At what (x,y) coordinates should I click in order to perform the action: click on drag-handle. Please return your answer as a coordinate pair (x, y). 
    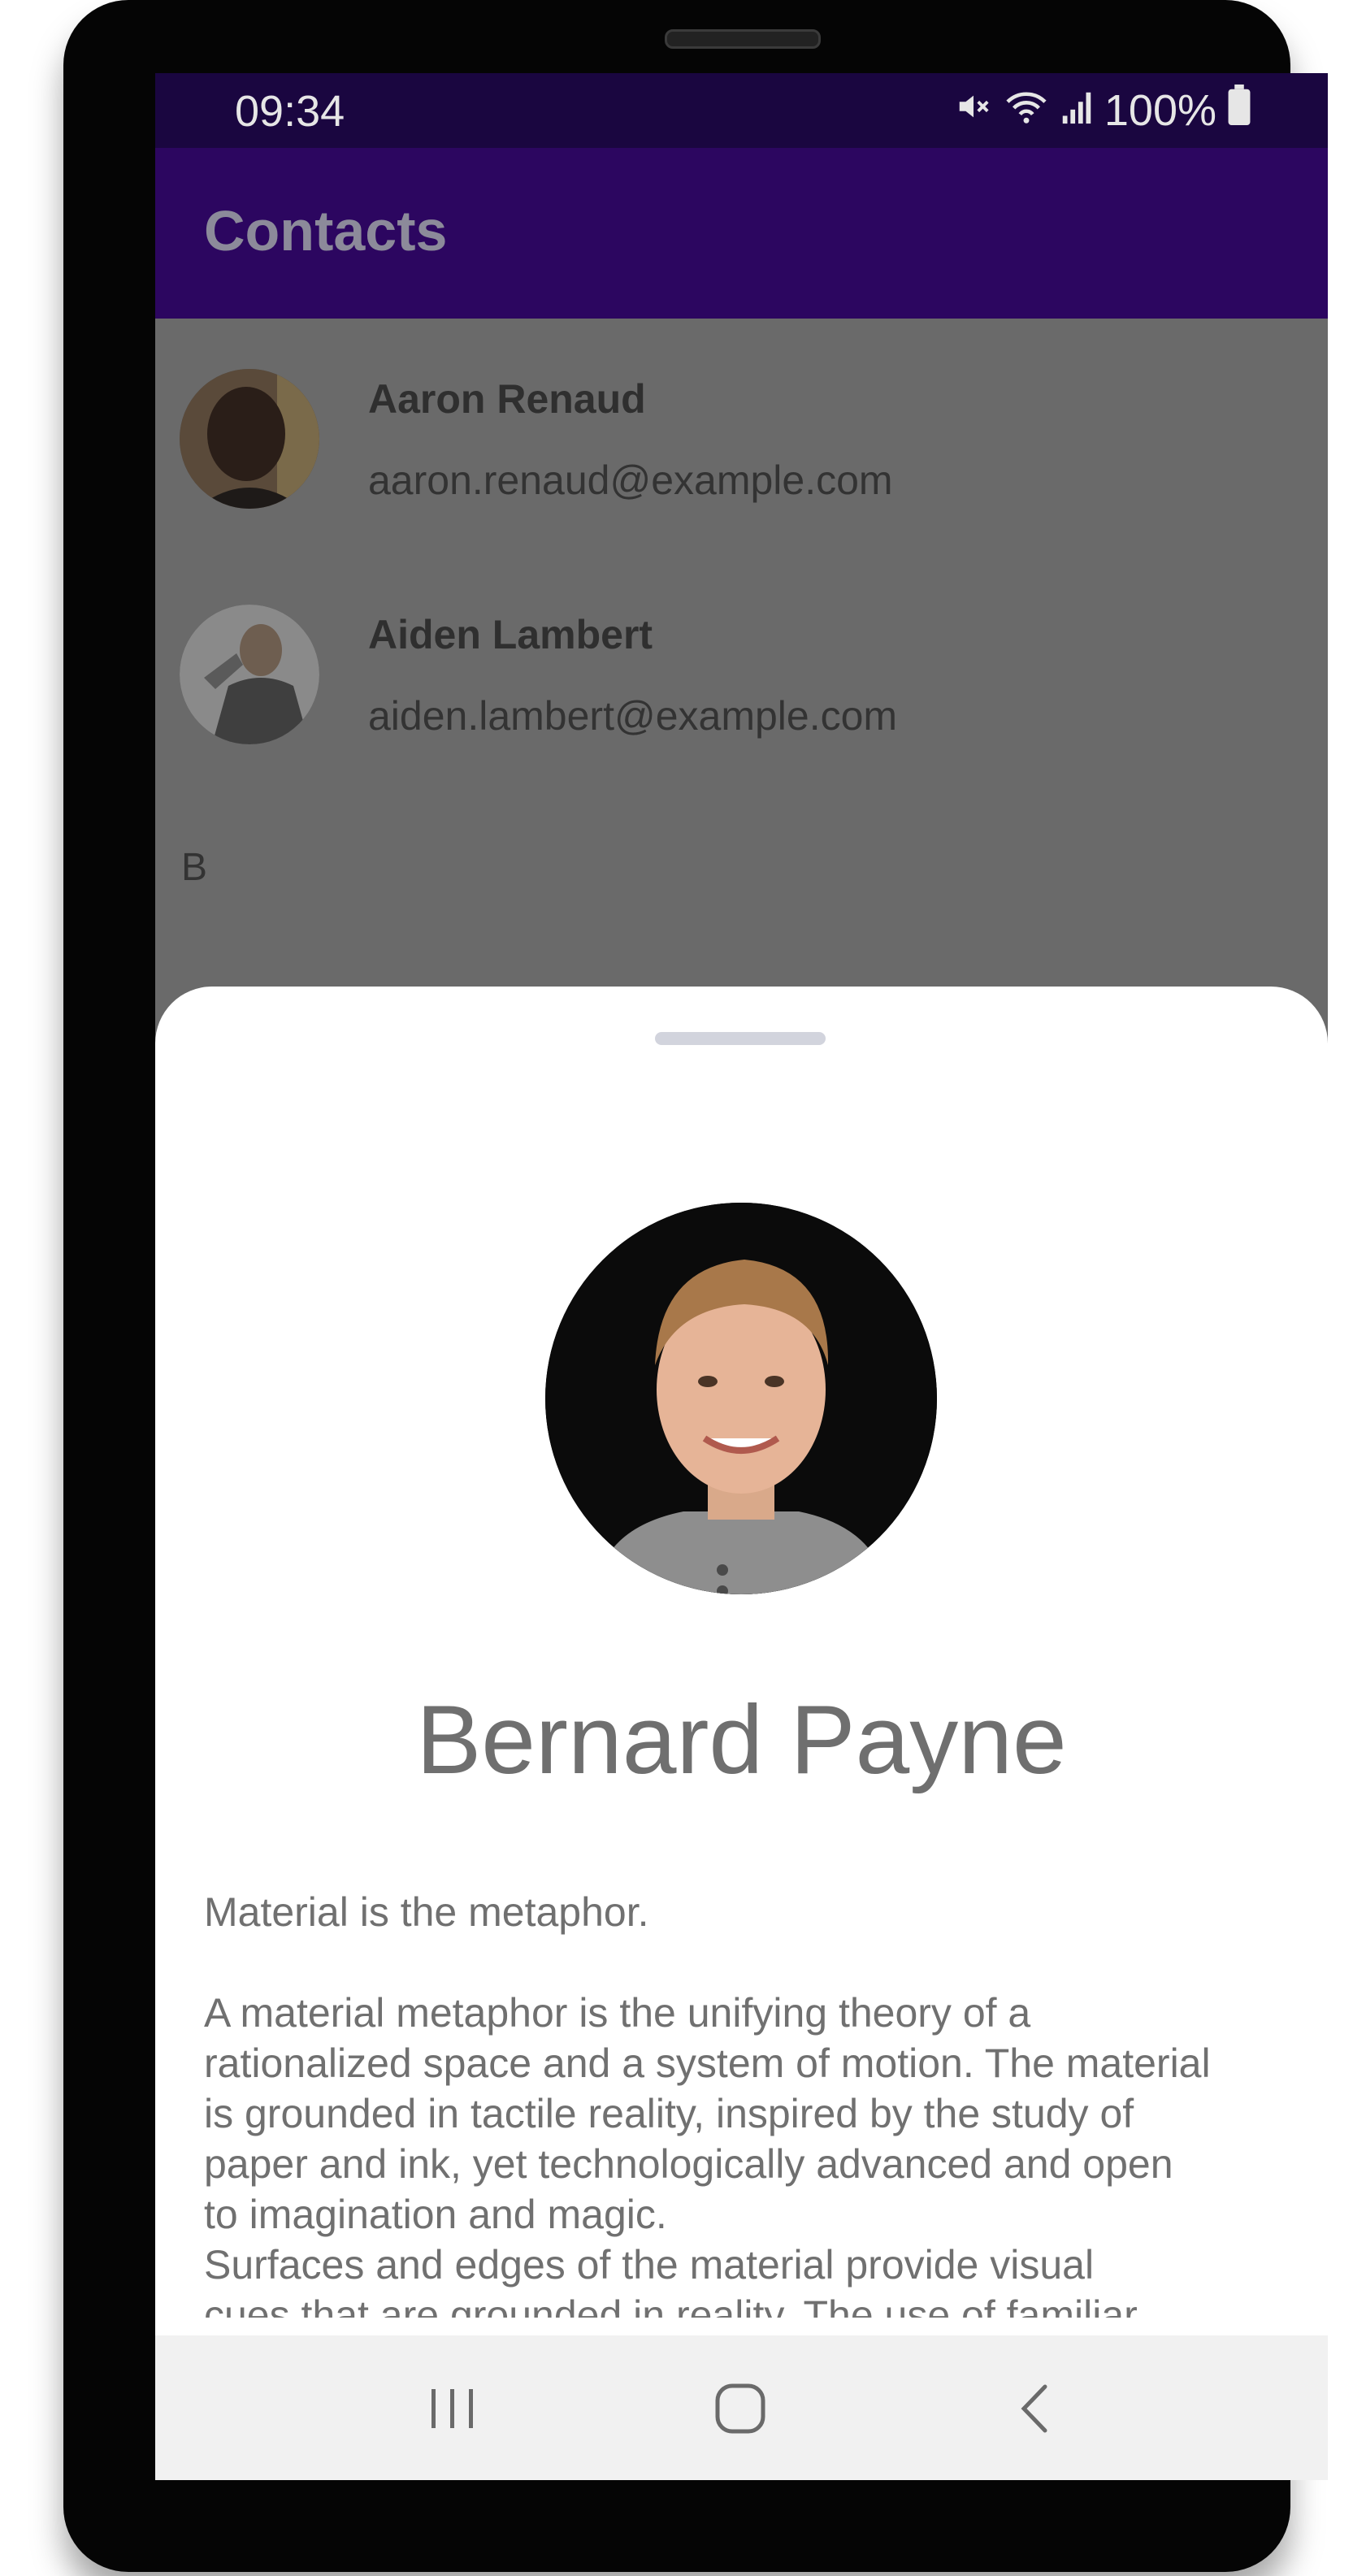
    Looking at the image, I should click on (741, 1038).